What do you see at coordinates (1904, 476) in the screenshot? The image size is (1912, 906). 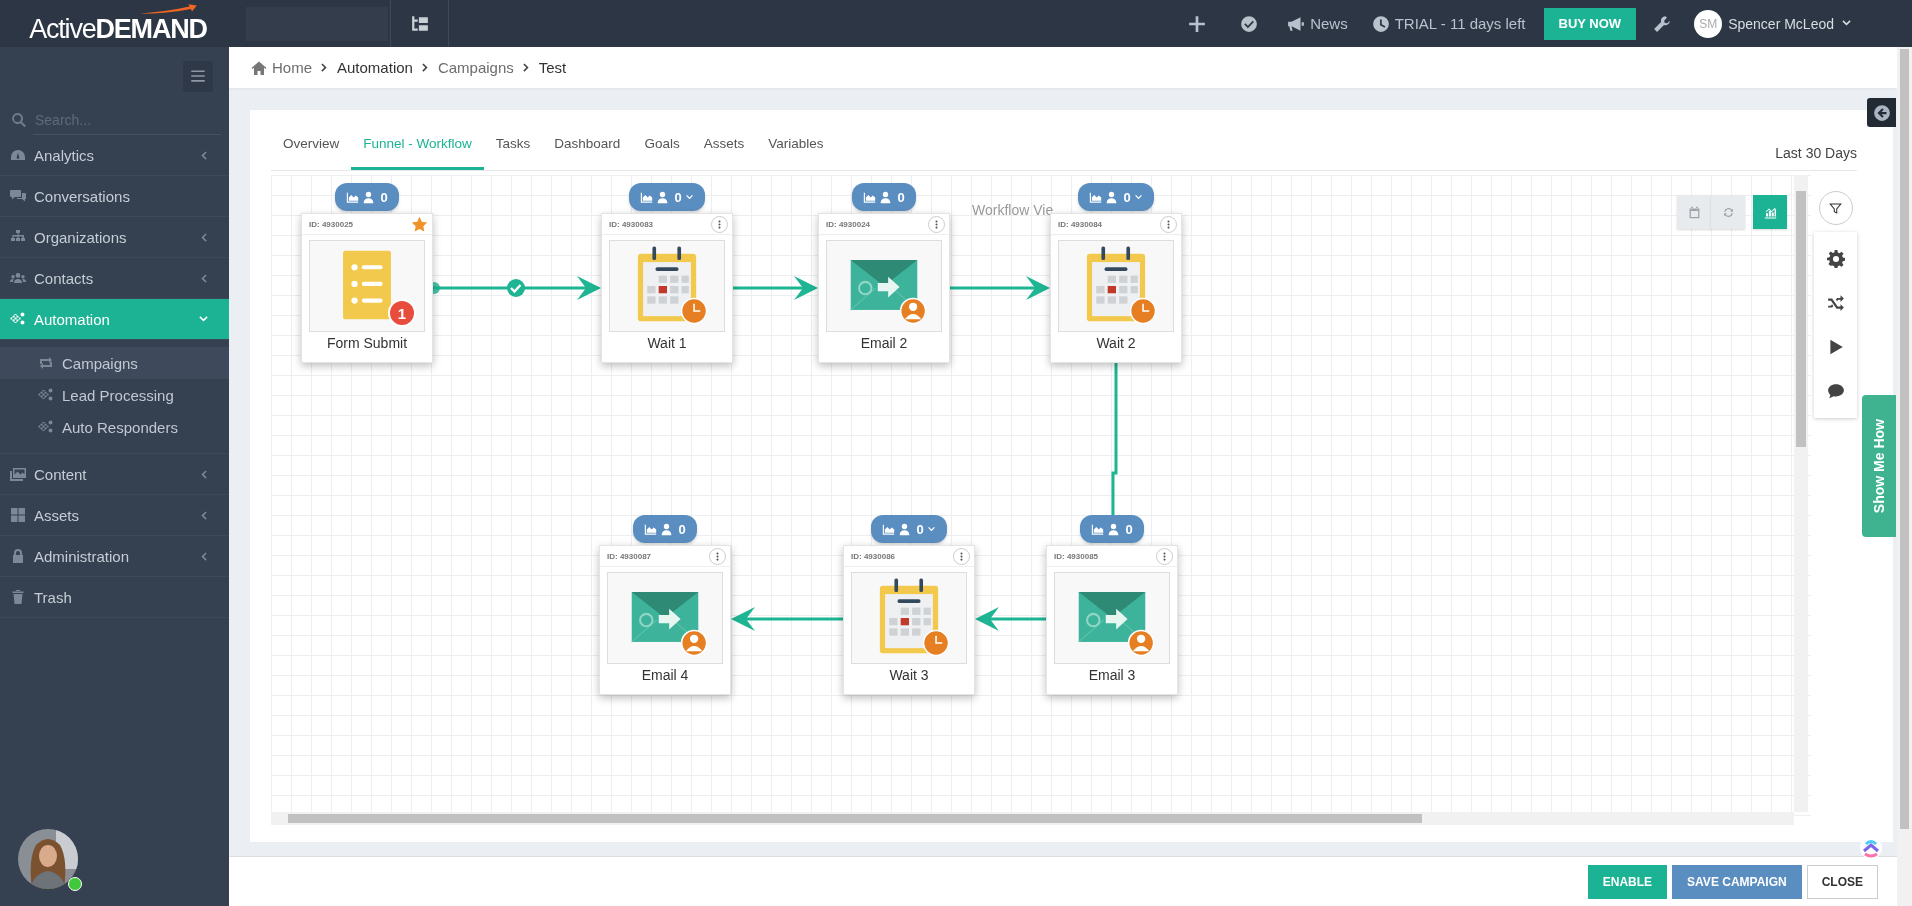 I see `page-scrollbar` at bounding box center [1904, 476].